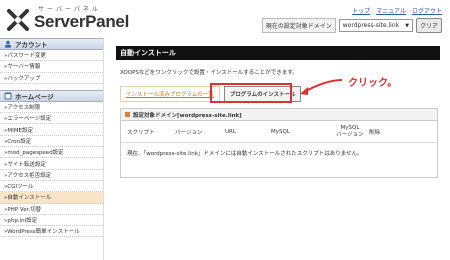 The image size is (450, 260). I want to click on sidebar-item-label: »アクセス拒否設定, so click(28, 175).